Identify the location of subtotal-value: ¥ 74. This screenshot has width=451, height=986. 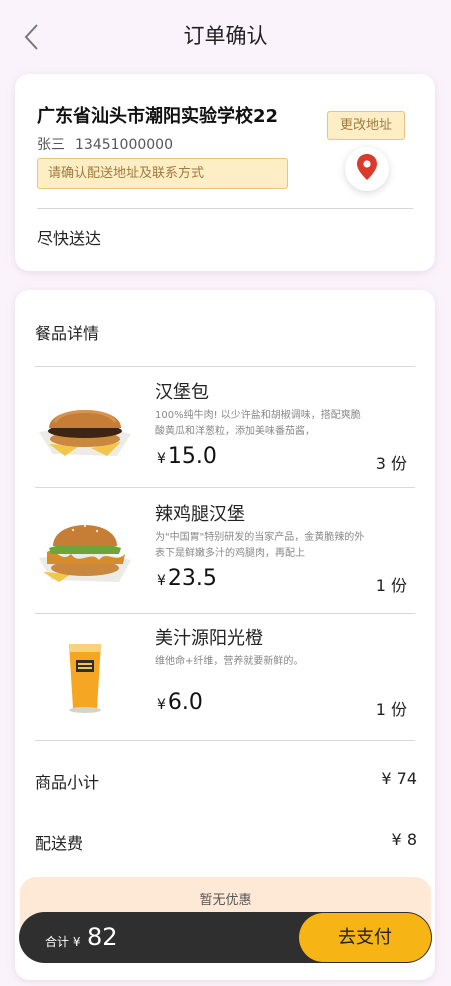
(399, 778).